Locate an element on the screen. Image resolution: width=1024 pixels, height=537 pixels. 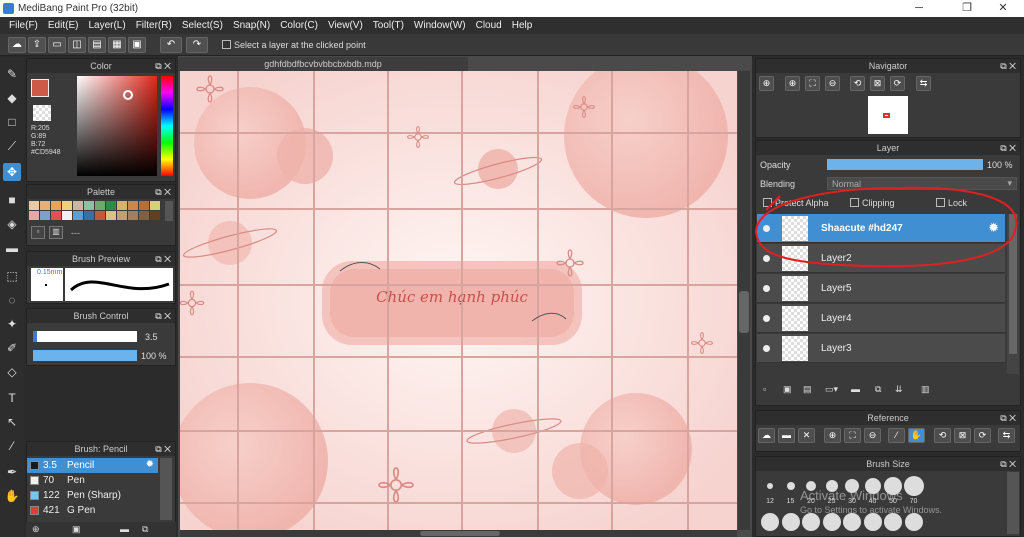
color-picker-cursor is located at coordinates (128, 95).